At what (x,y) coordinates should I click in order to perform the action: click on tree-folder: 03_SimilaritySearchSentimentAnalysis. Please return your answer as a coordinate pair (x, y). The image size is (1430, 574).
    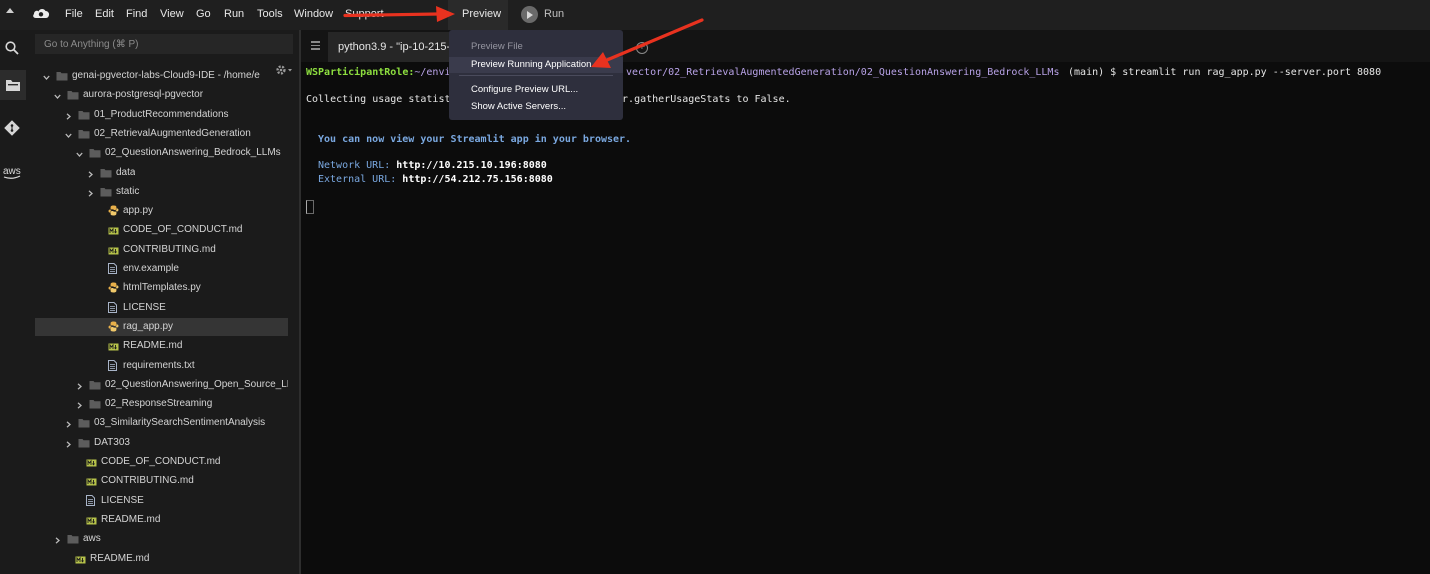
    Looking at the image, I should click on (161, 423).